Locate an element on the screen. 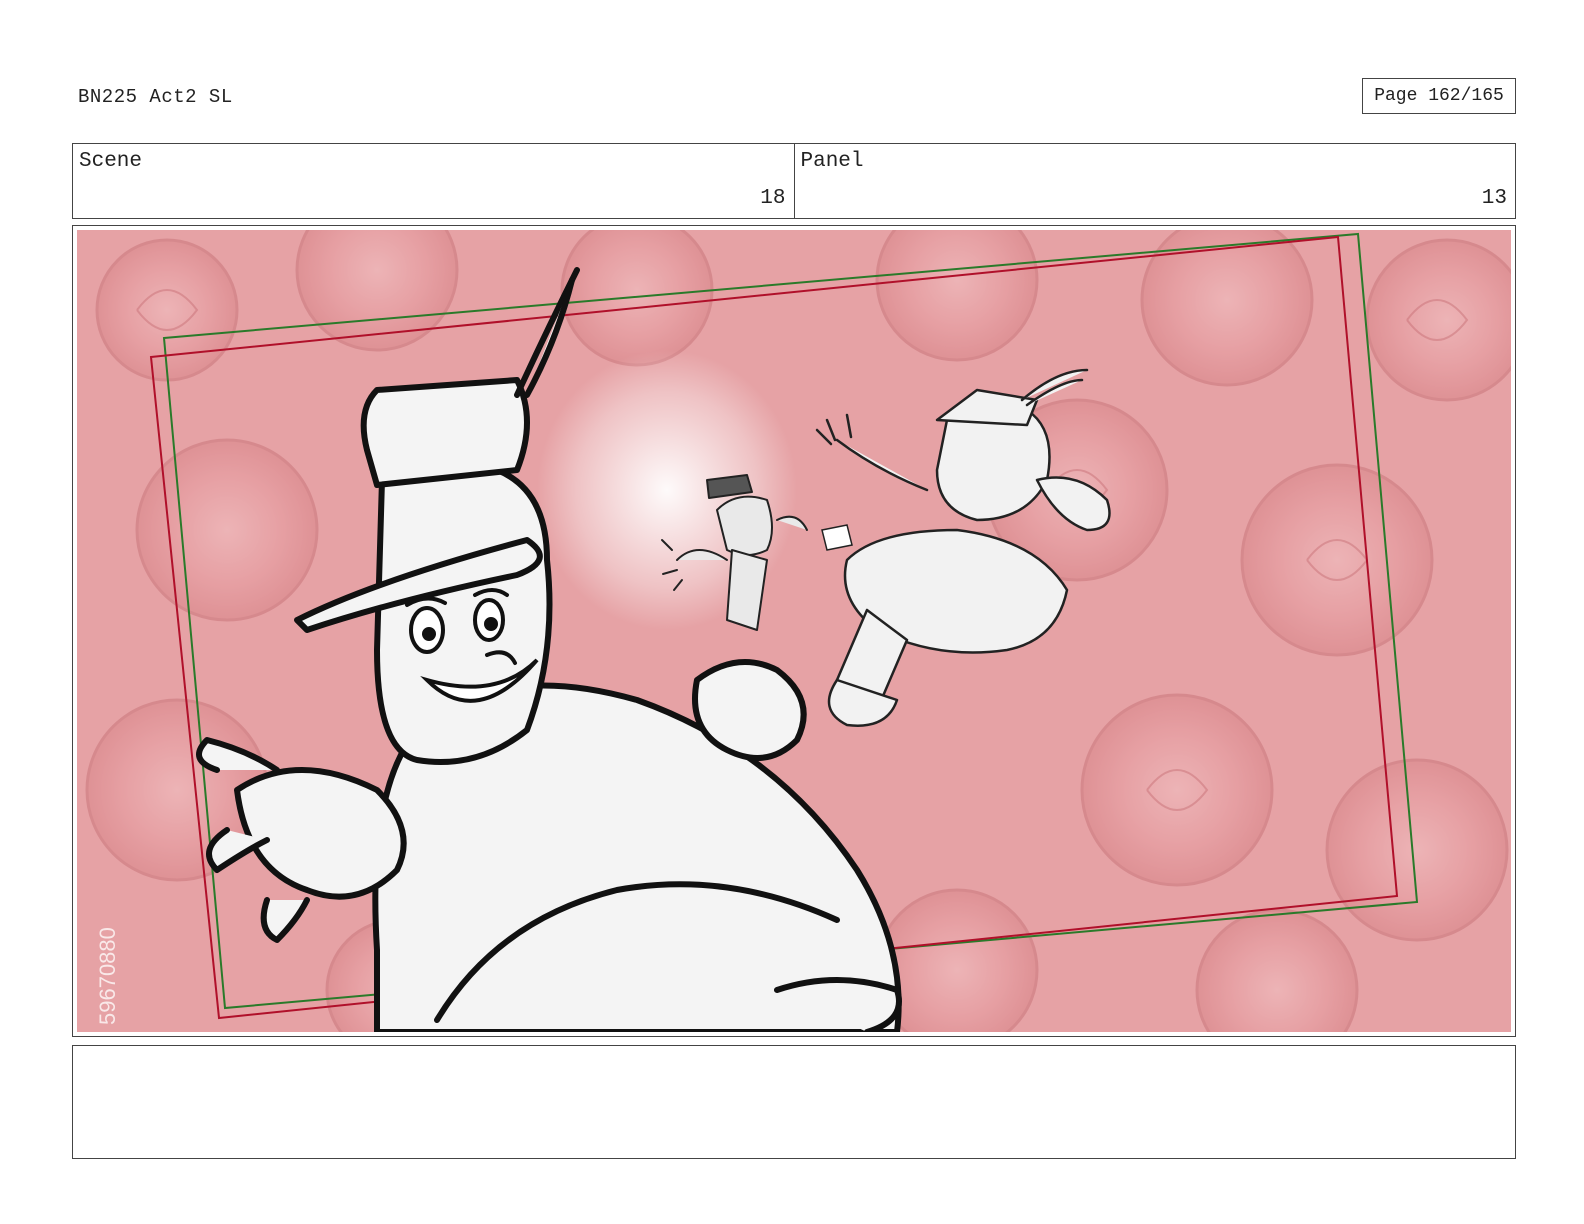 The width and height of the screenshot is (1584, 1224). scene-number: 18 is located at coordinates (773, 198).